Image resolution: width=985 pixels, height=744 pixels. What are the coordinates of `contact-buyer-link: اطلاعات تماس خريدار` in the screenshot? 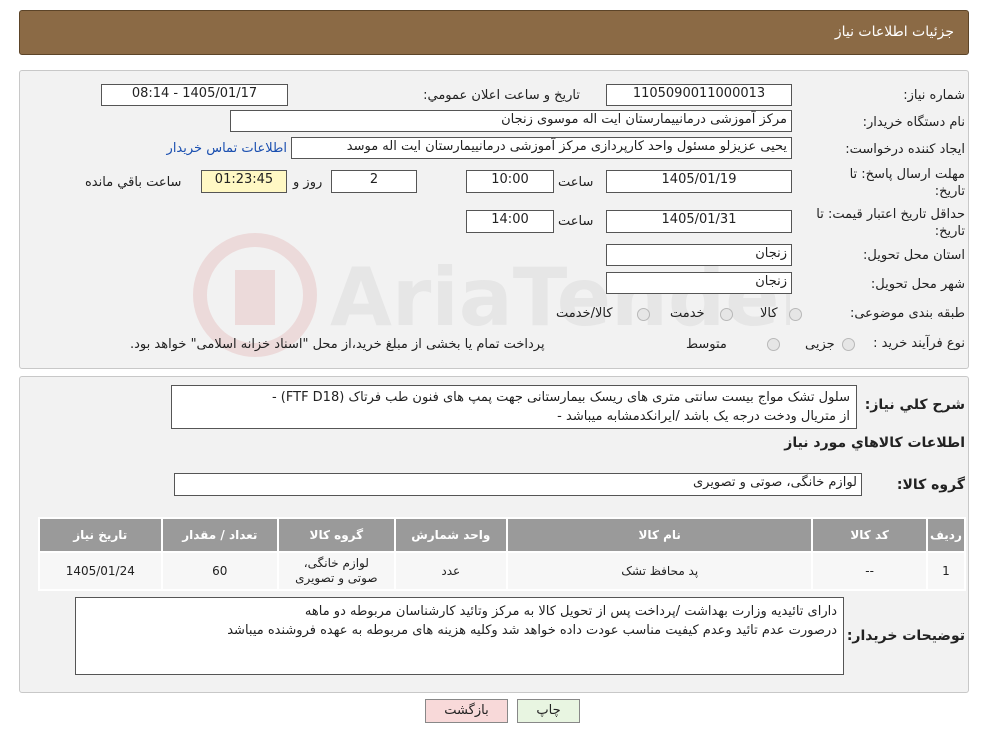 It's located at (227, 148).